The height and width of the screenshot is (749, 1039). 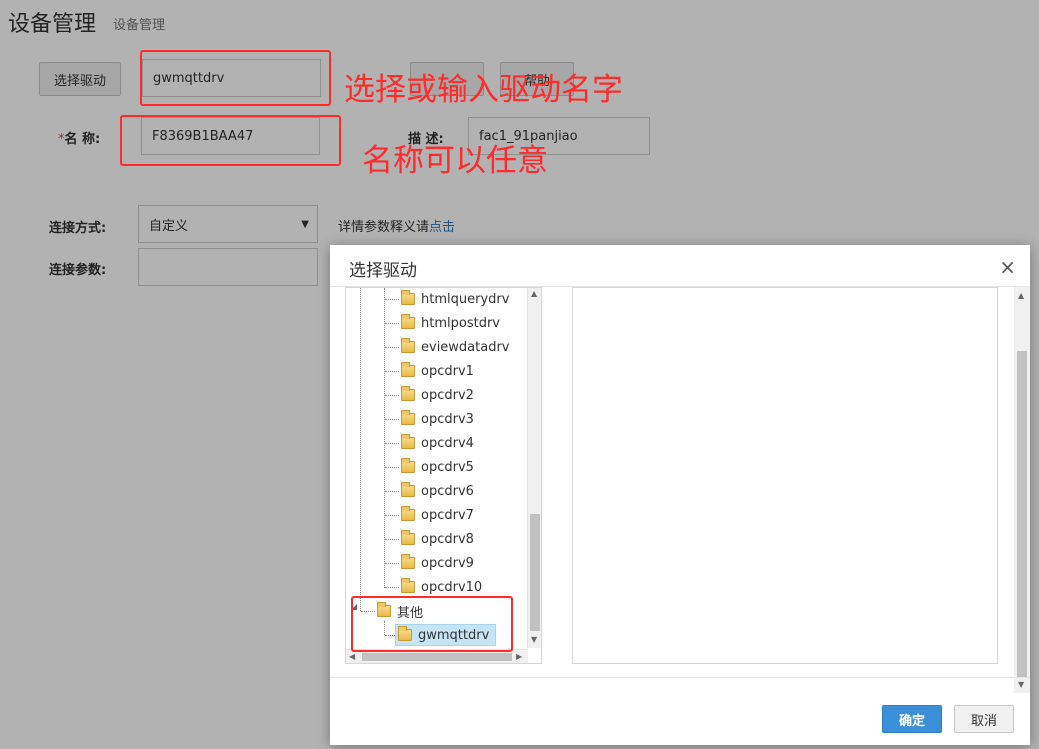 I want to click on tree-item: opcdrv4, so click(x=437, y=443).